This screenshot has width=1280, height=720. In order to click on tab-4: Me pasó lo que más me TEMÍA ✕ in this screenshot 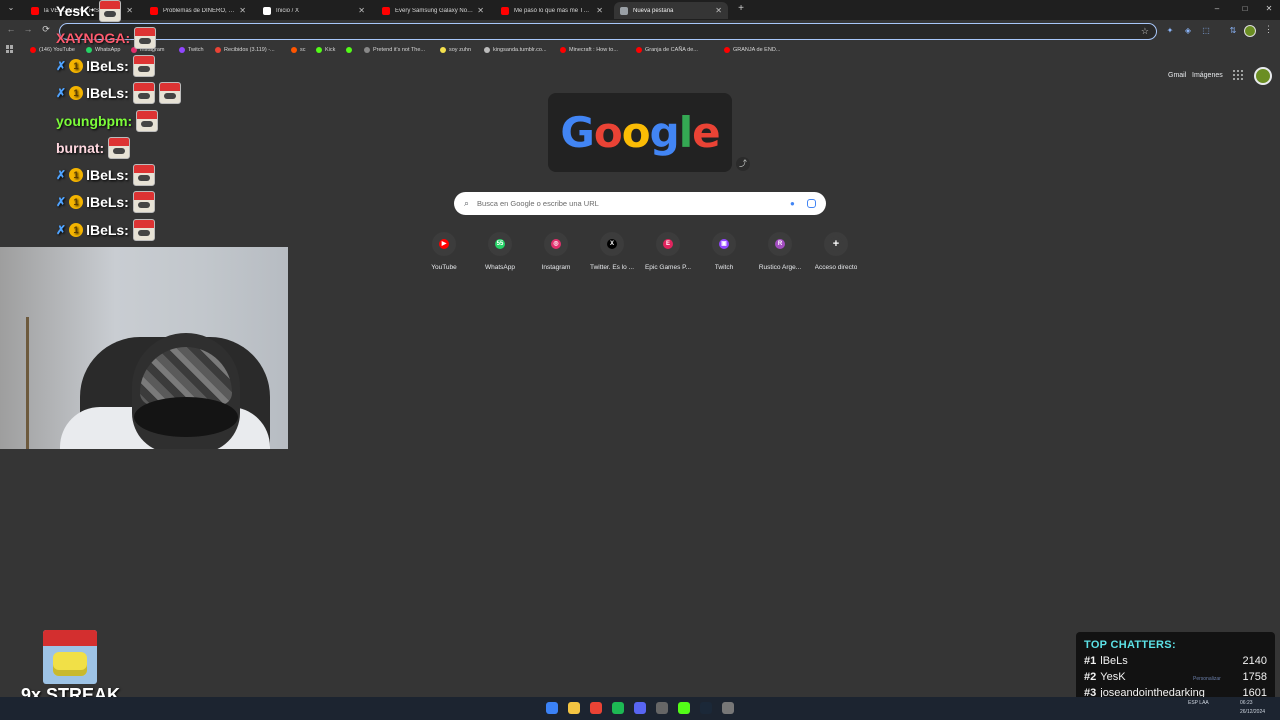, I will do `click(552, 10)`.